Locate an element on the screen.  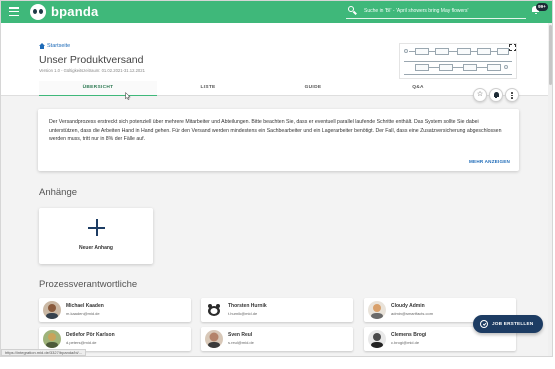
person-name: Detlefor Pör Karlson is located at coordinates (90, 335).